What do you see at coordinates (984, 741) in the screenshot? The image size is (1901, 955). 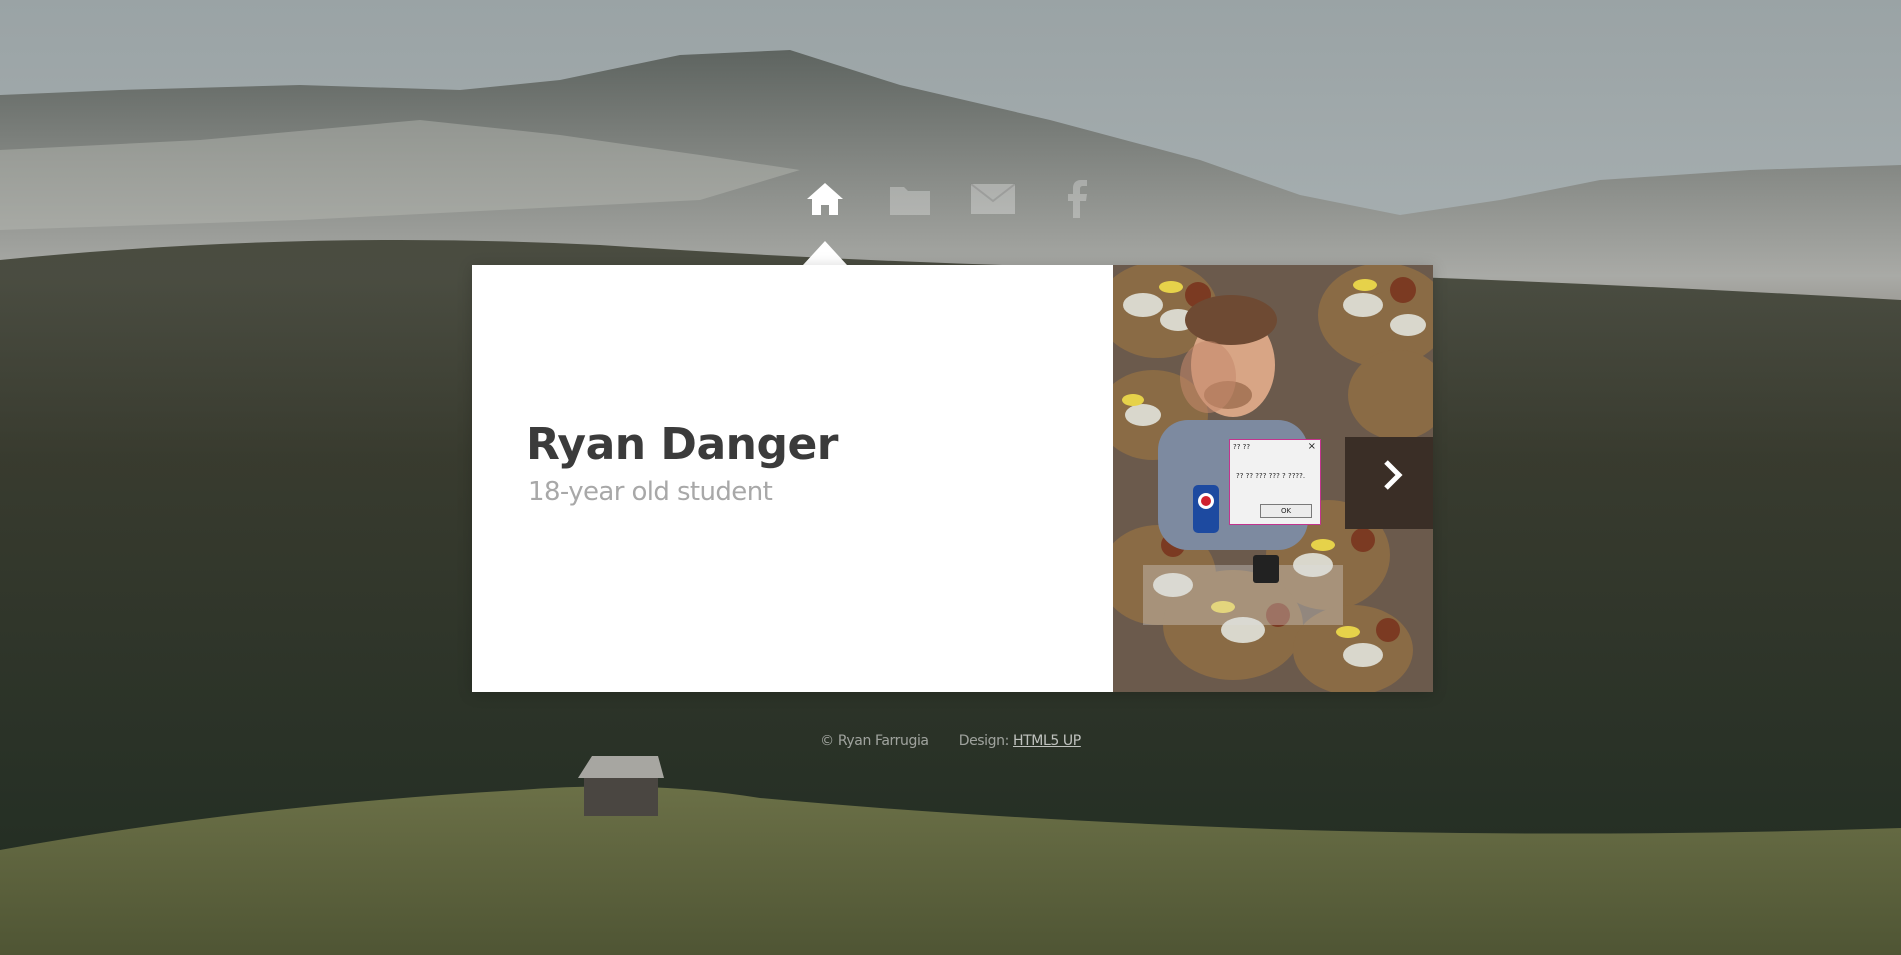 I see `footer-design-prefix: Design:` at bounding box center [984, 741].